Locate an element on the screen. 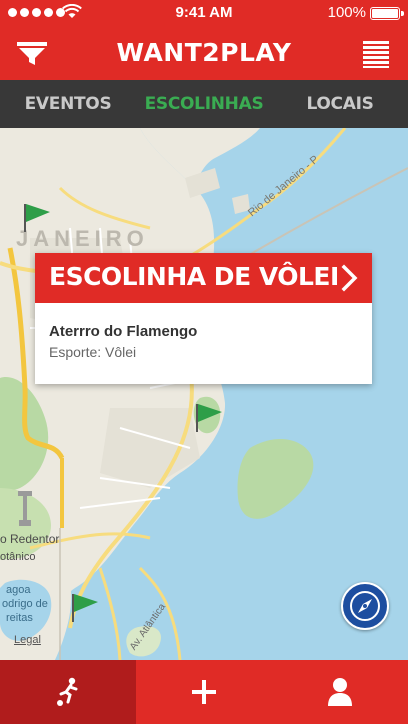  status-bar: 9:41 AM 100% is located at coordinates (204, 13).